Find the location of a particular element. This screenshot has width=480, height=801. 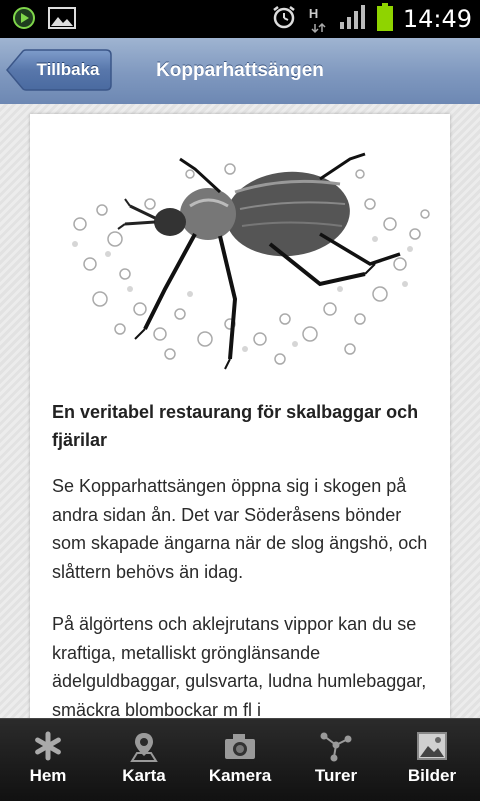

camera-icon is located at coordinates (240, 748).